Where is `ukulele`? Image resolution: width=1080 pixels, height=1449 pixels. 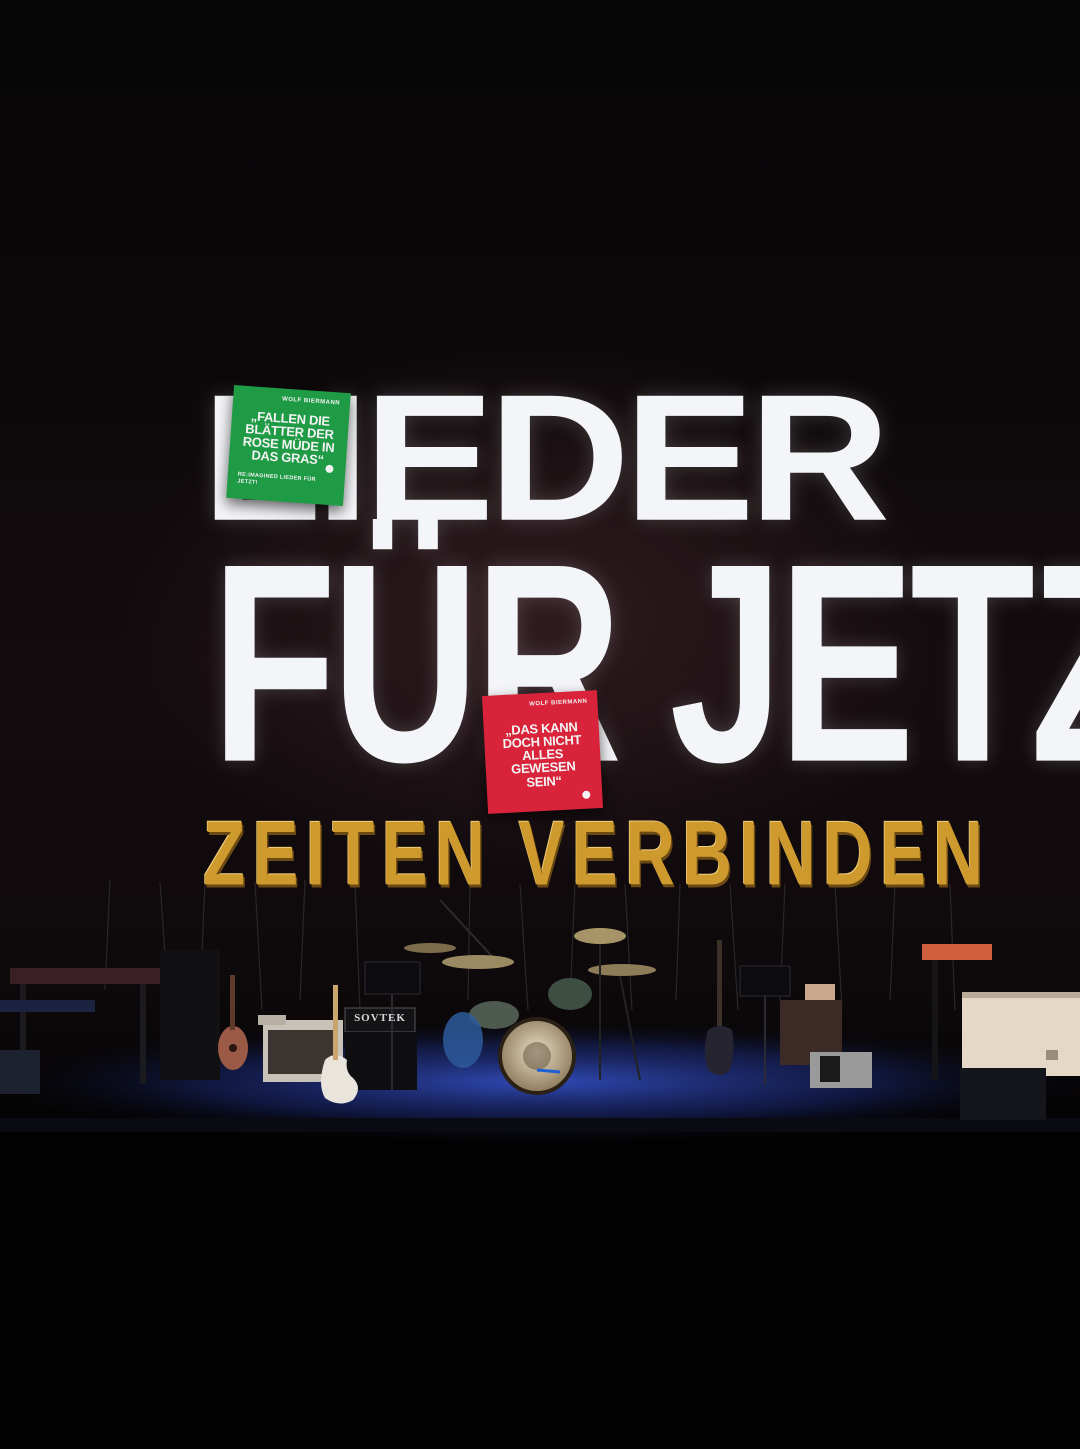
ukulele is located at coordinates (233, 1022).